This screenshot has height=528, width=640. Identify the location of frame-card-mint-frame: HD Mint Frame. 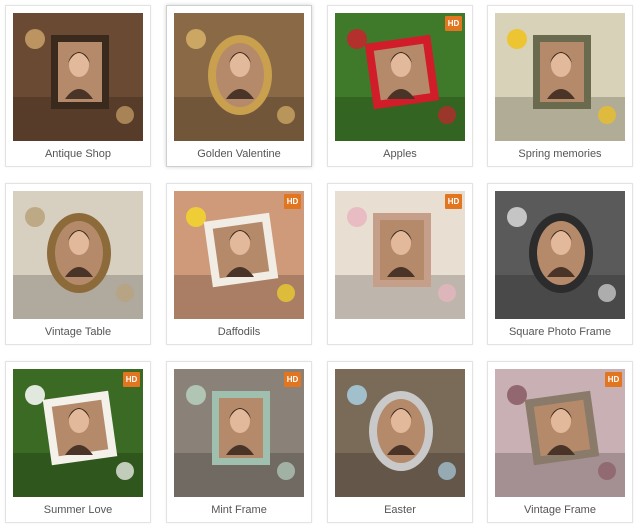
(239, 442).